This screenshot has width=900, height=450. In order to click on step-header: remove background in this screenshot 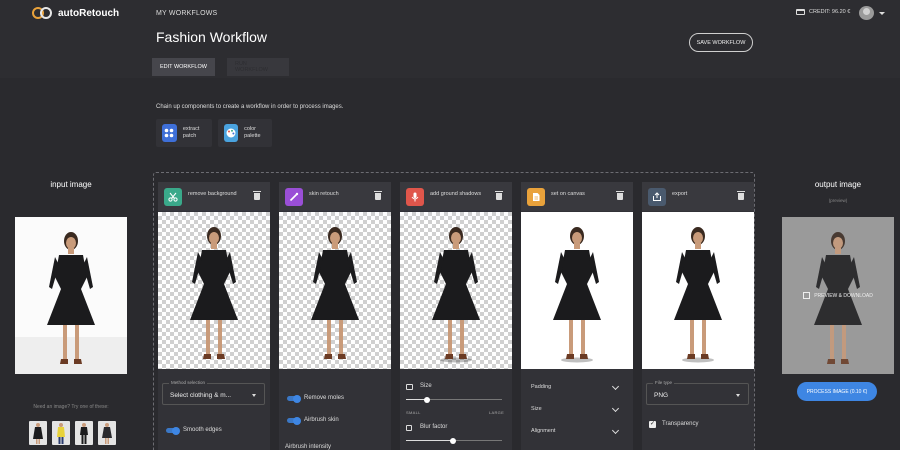, I will do `click(214, 196)`.